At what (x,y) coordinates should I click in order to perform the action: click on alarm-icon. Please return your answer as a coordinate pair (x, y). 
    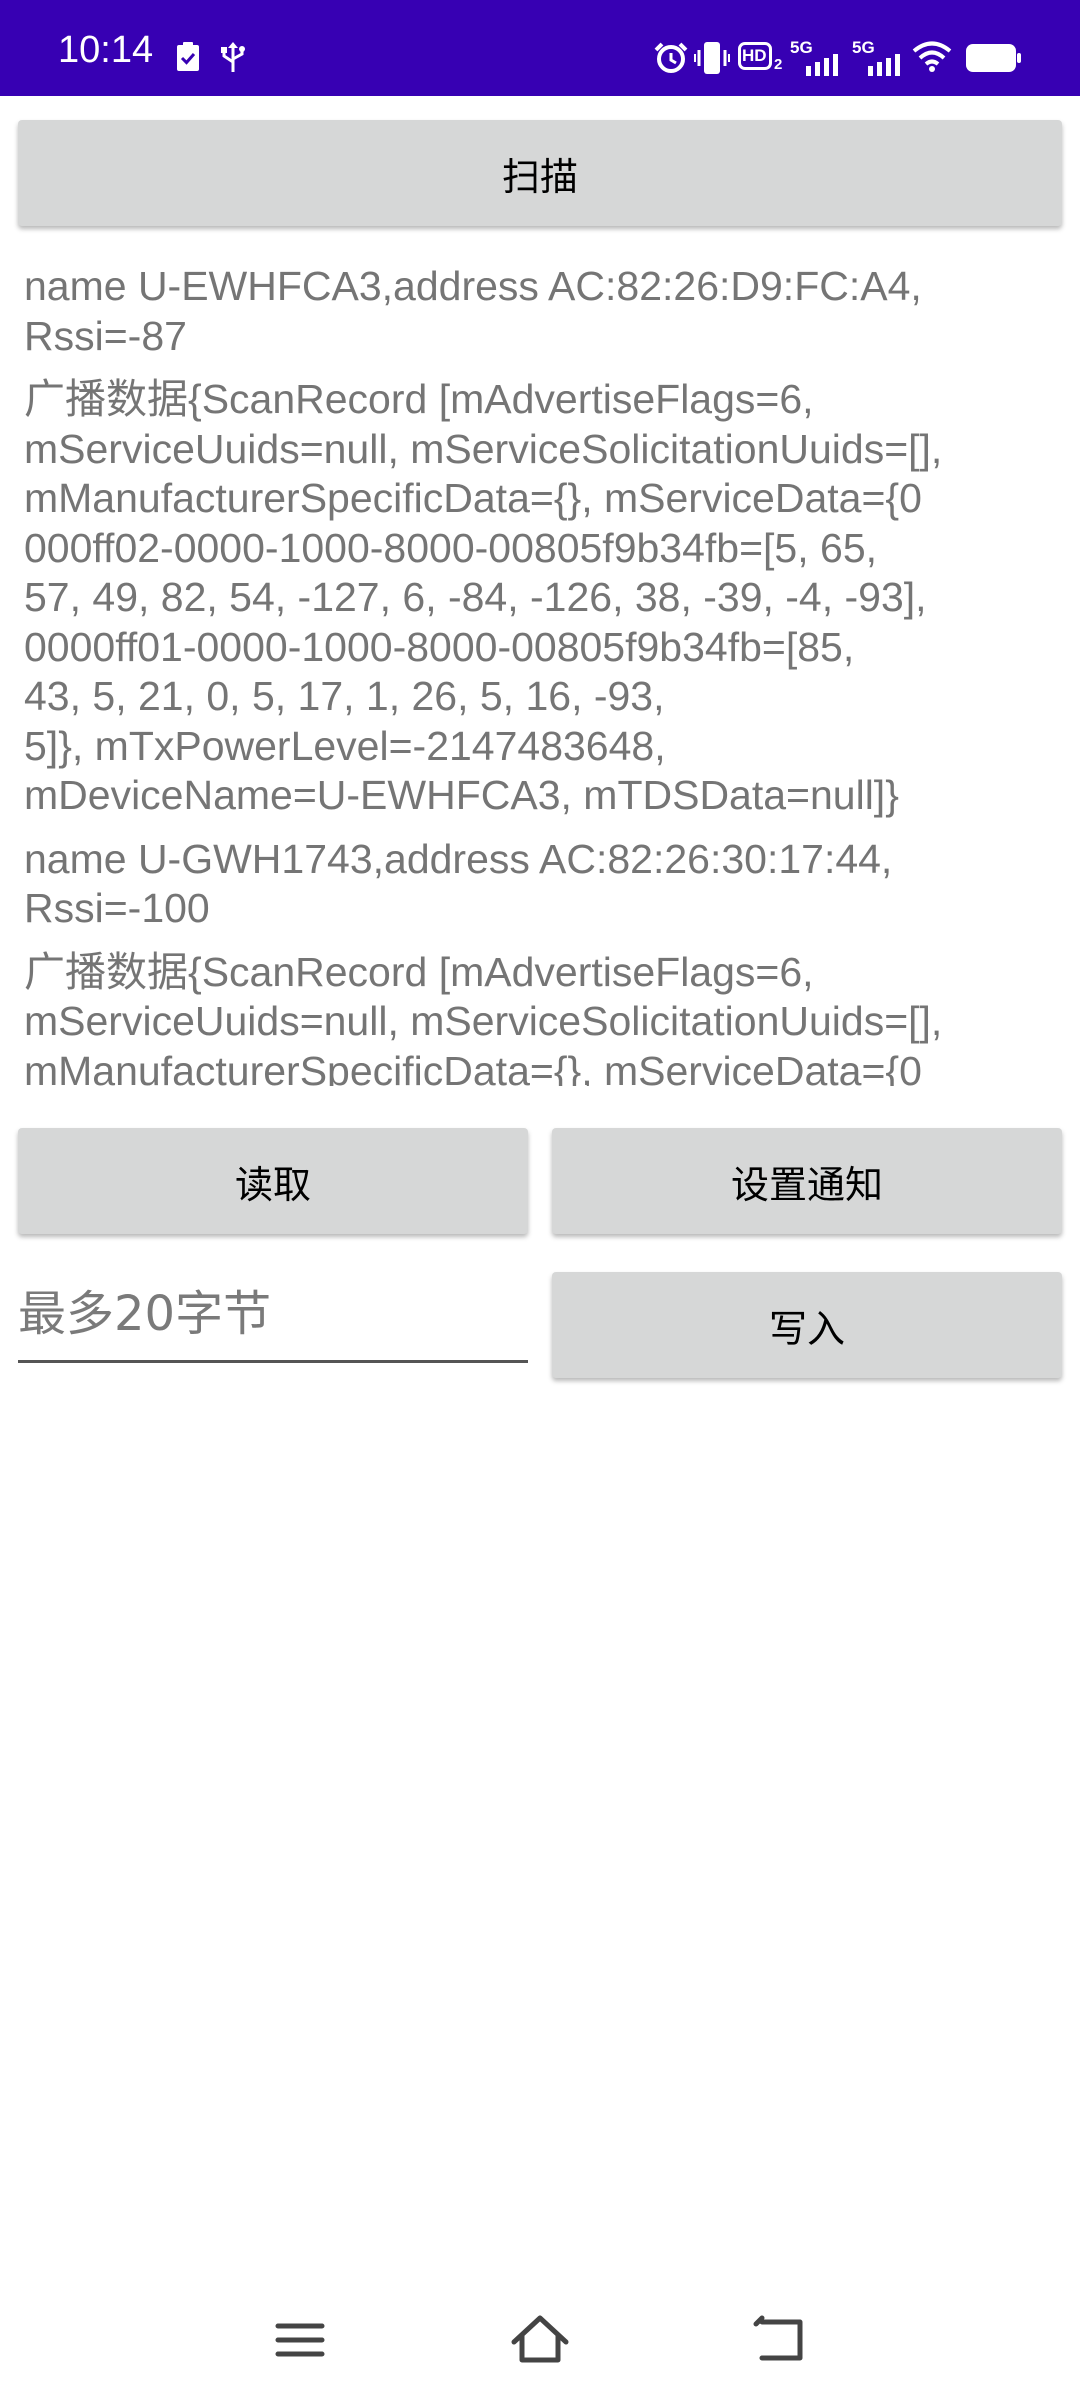
    Looking at the image, I should click on (671, 57).